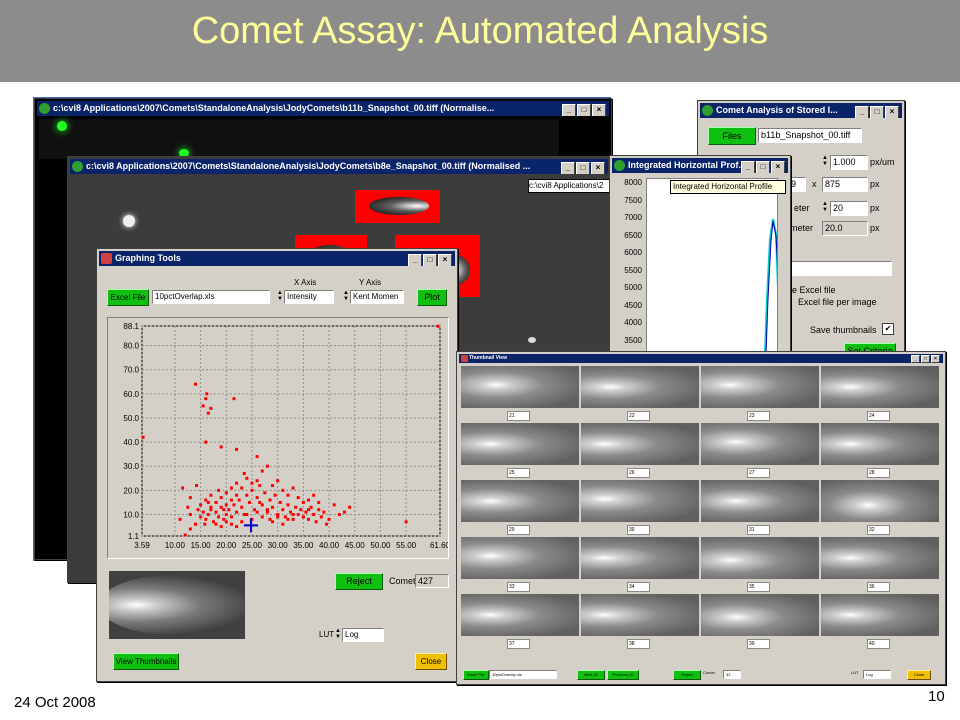 This screenshot has width=960, height=720. Describe the element at coordinates (849, 162) in the screenshot. I see `scale-field: 1.000` at that location.